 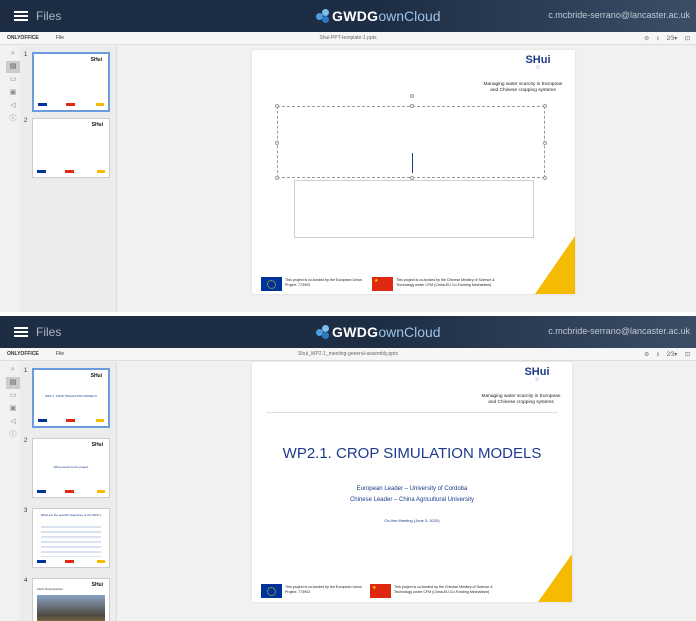 What do you see at coordinates (412, 96) in the screenshot?
I see `rotate-handle` at bounding box center [412, 96].